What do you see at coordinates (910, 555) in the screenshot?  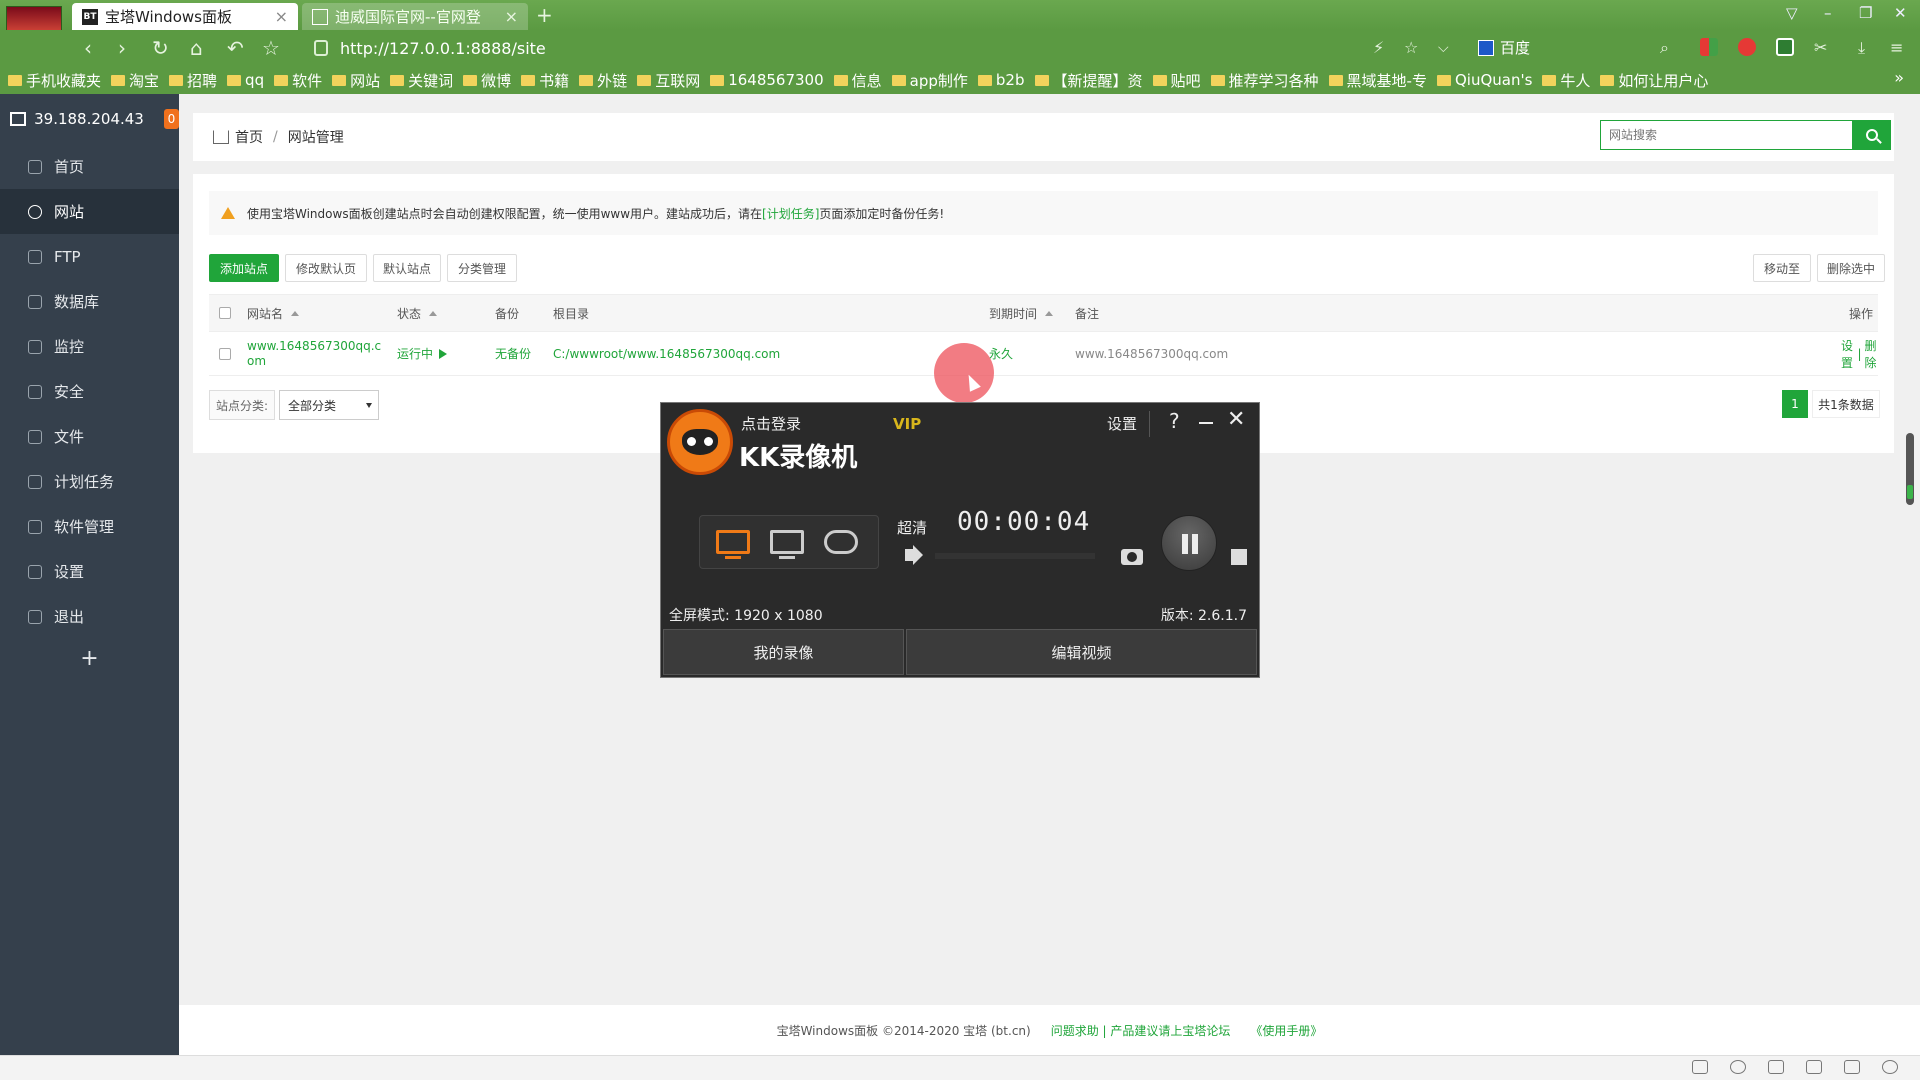 I see `speaker-icon` at bounding box center [910, 555].